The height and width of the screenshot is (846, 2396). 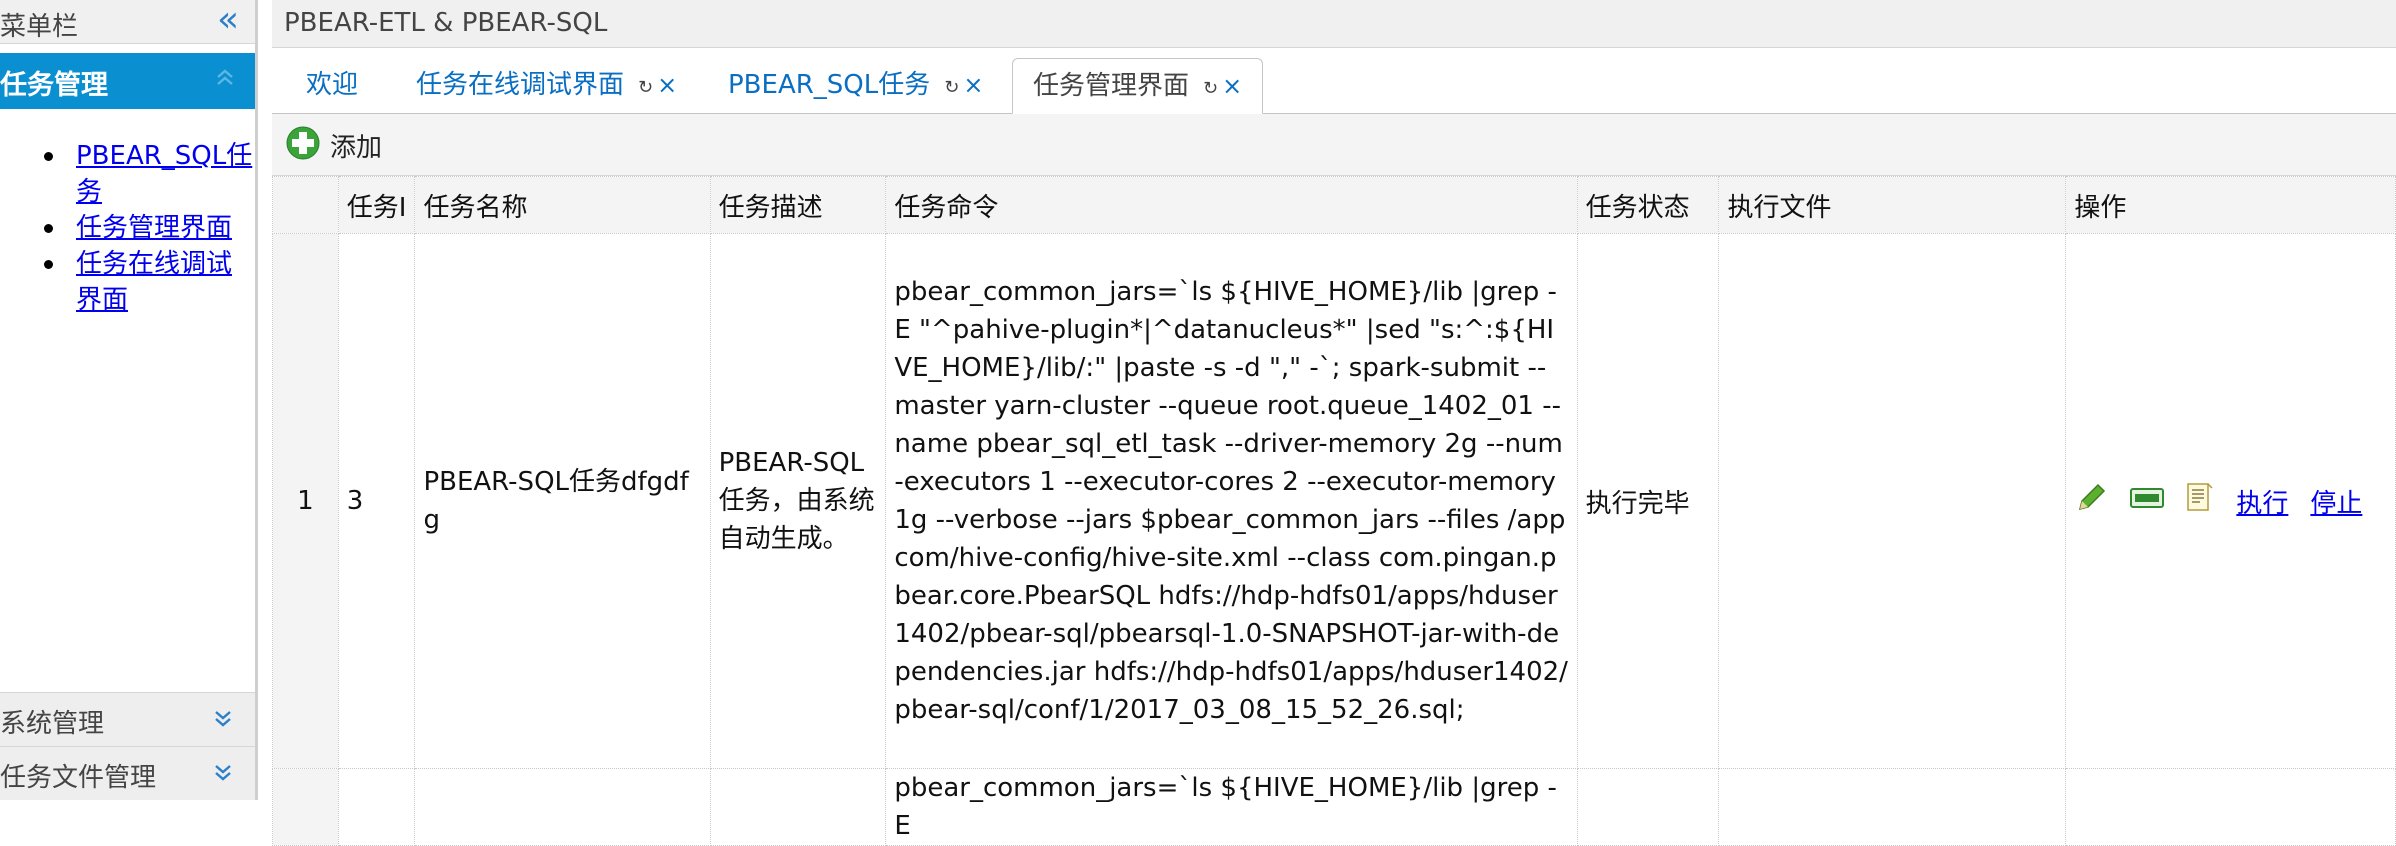 I want to click on chevron-up-icon, so click(x=225, y=79).